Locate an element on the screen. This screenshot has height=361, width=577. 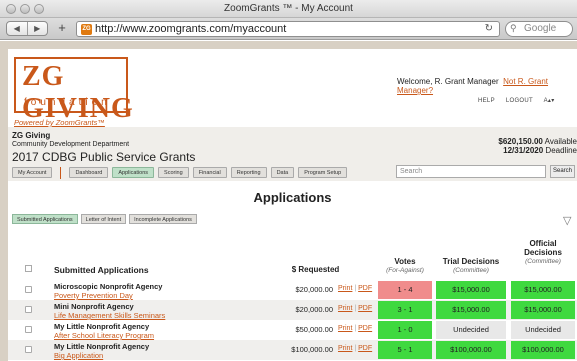
col-votes: Votes is located at coordinates (405, 261).